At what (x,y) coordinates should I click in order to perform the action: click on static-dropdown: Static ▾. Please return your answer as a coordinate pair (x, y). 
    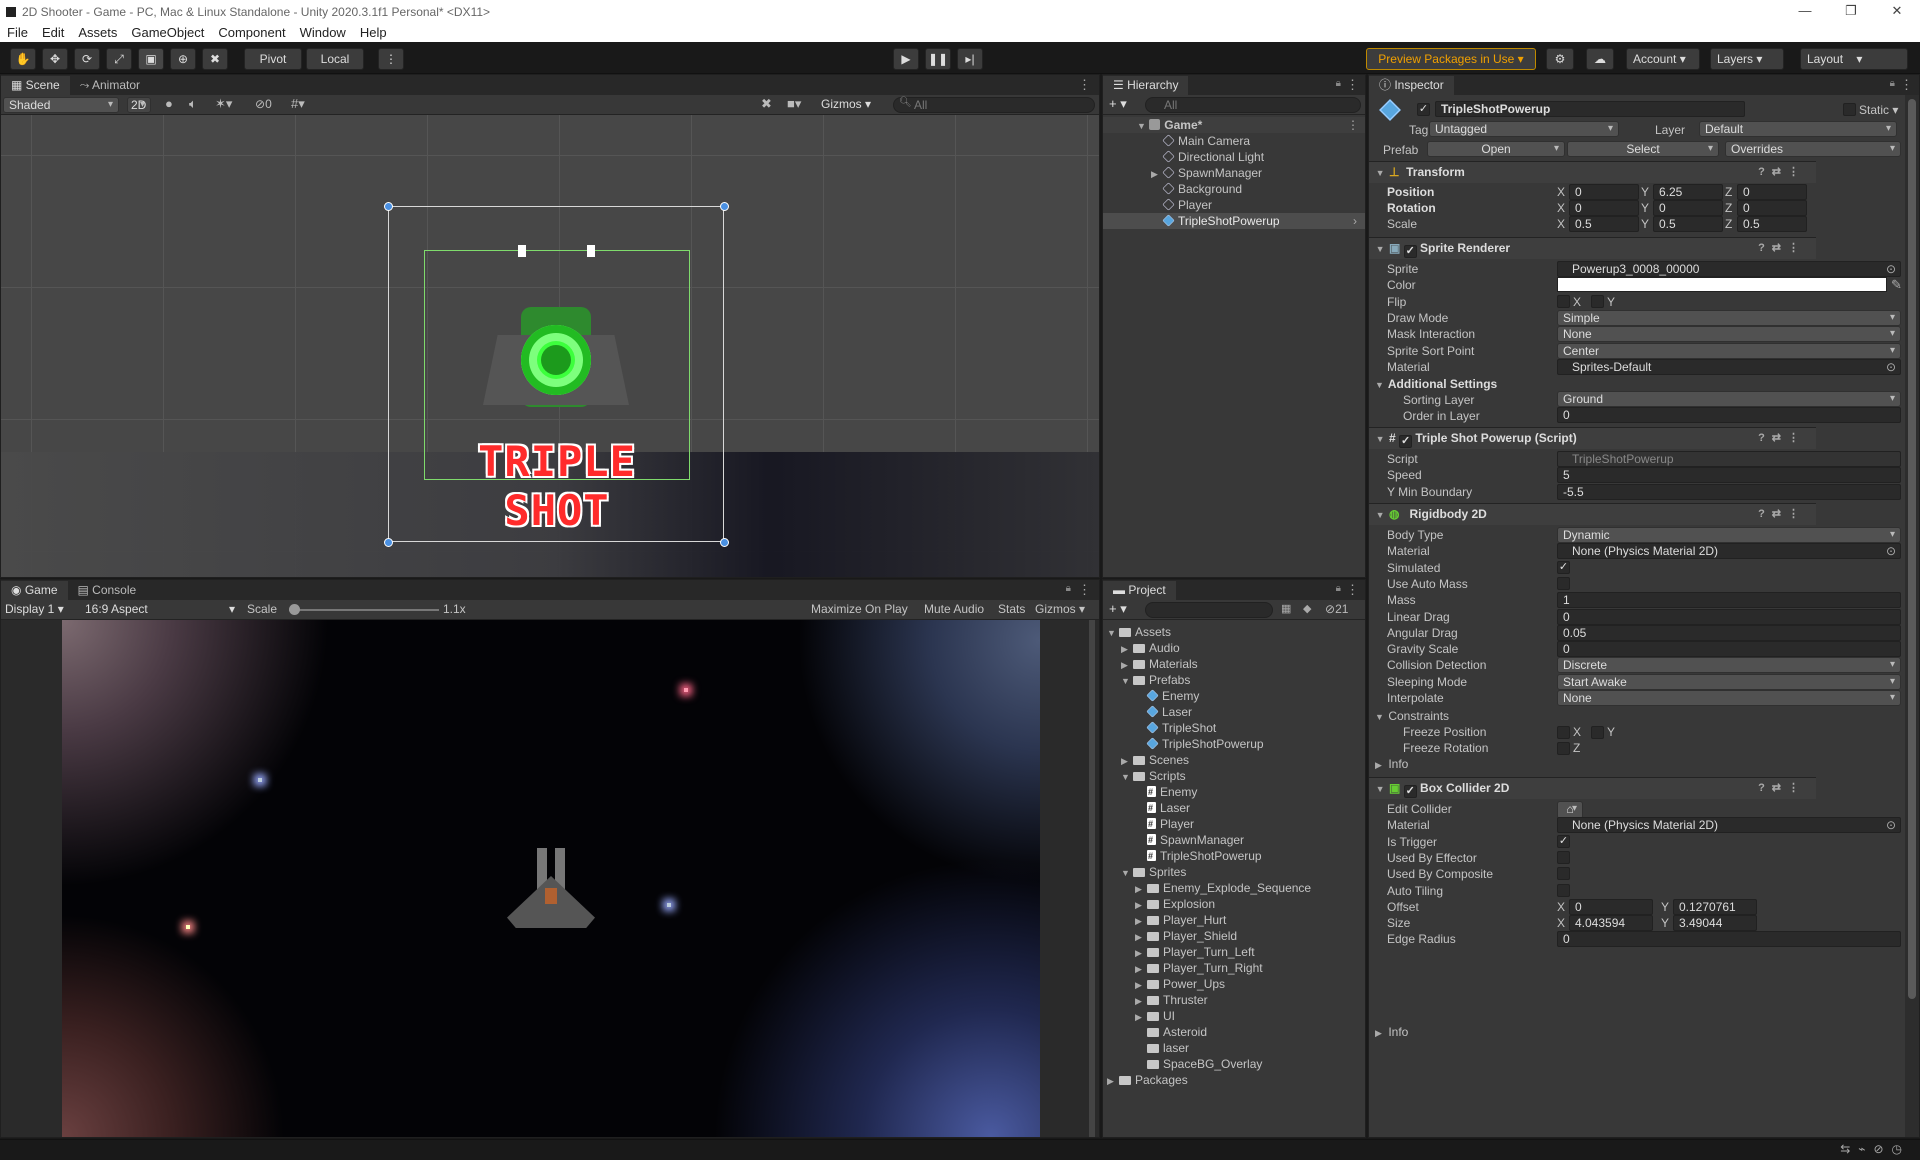
    Looking at the image, I should click on (1878, 110).